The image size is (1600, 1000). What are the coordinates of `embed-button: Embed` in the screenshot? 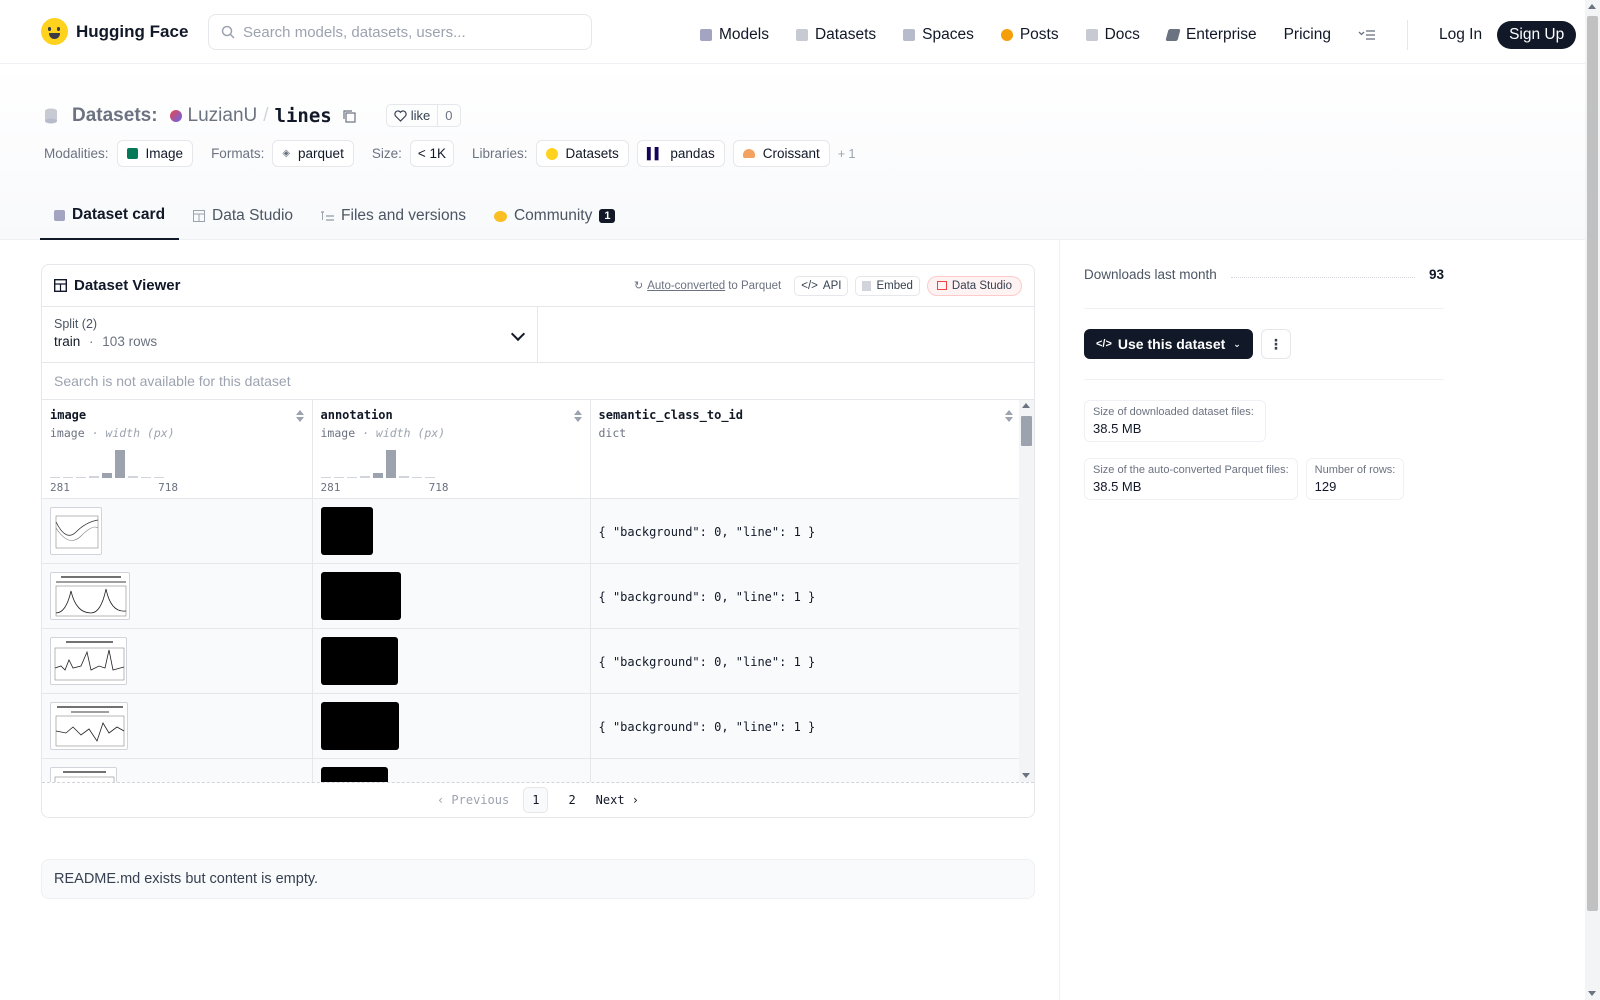 It's located at (887, 285).